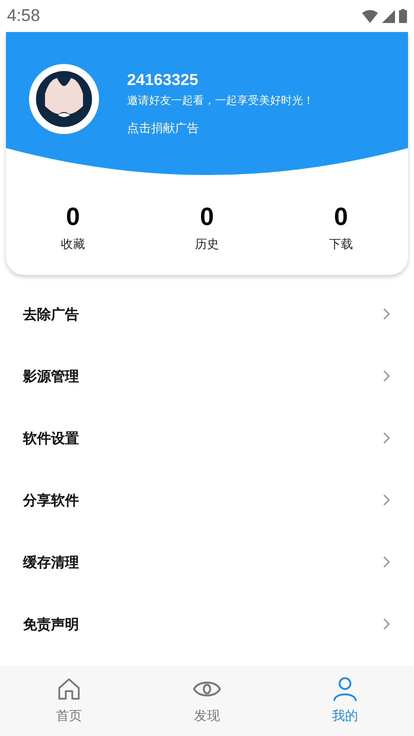 This screenshot has width=414, height=736. What do you see at coordinates (345, 689) in the screenshot?
I see `person-icon` at bounding box center [345, 689].